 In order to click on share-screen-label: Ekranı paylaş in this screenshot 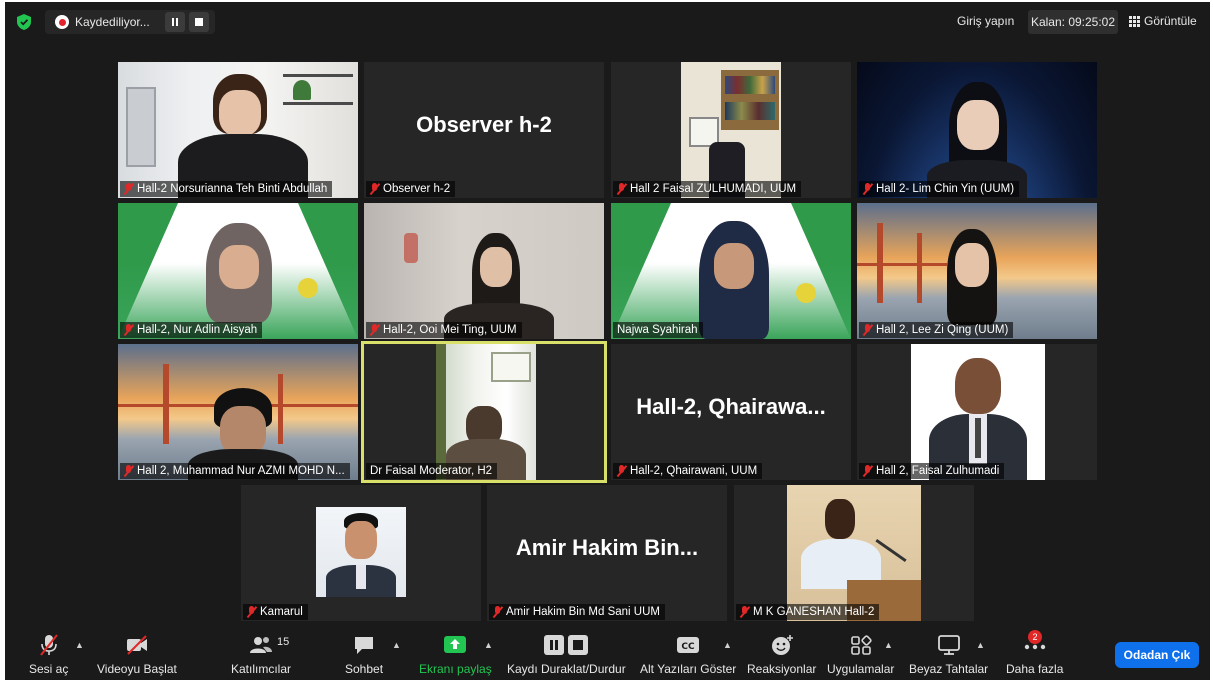, I will do `click(455, 669)`.